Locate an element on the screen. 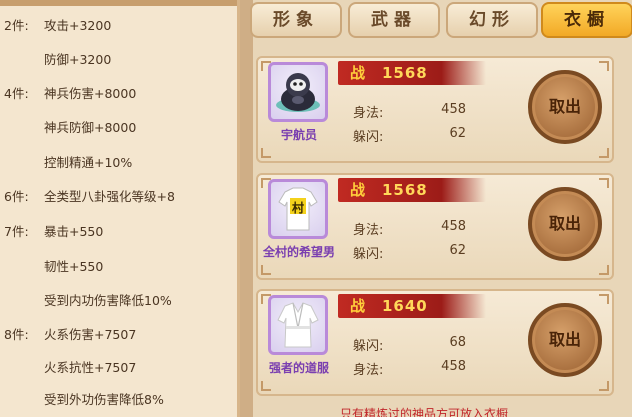  bonus-text: 控制精通+10% is located at coordinates (88, 162).